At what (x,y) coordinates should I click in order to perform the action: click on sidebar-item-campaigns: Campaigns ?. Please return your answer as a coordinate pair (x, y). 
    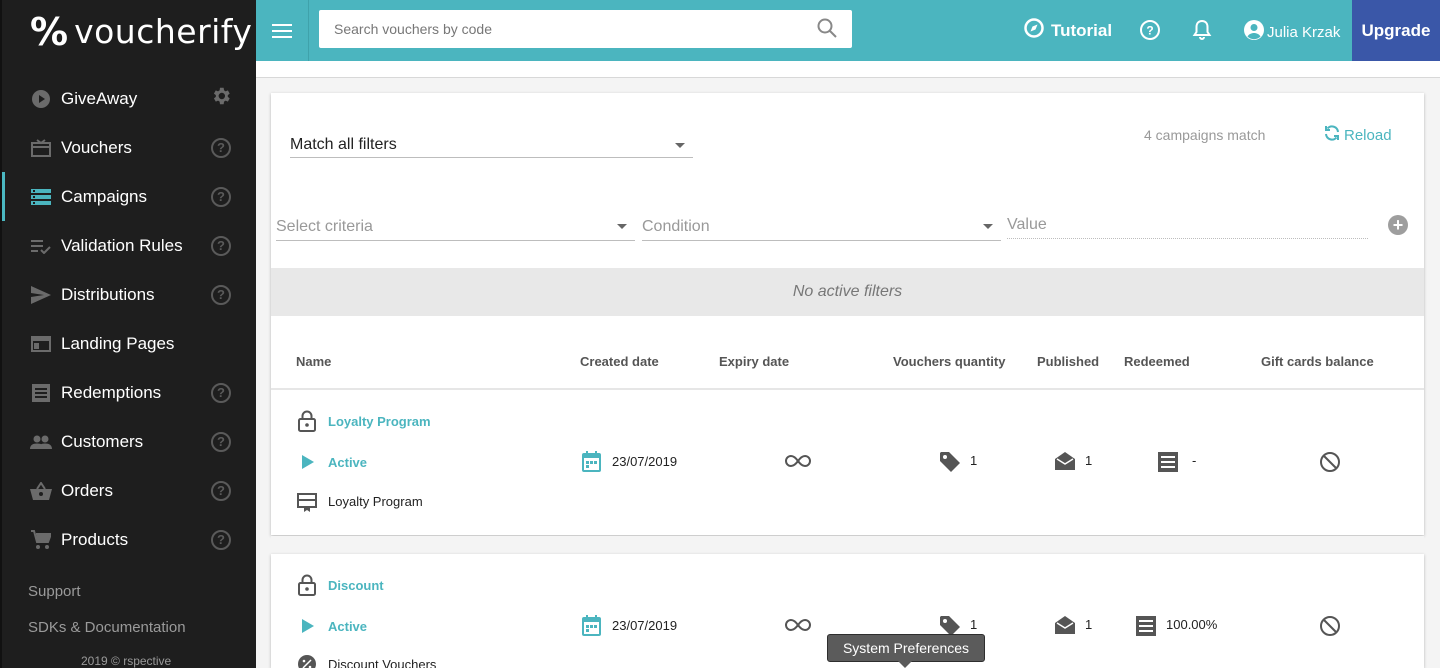
    Looking at the image, I should click on (129, 196).